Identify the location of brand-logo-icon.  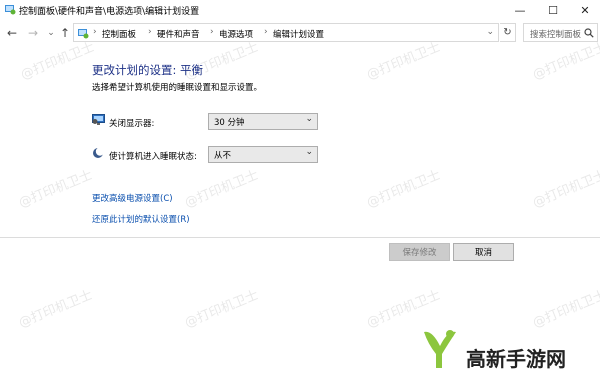
(440, 349).